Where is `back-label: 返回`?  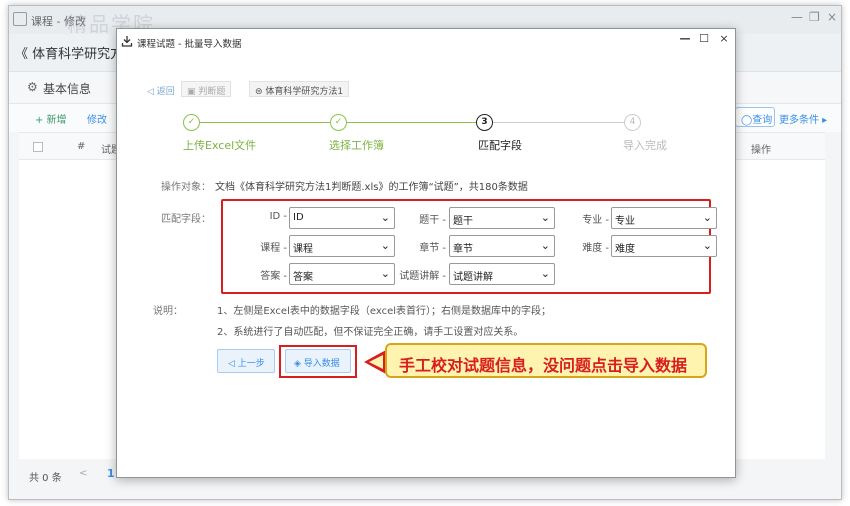 back-label: 返回 is located at coordinates (165, 92).